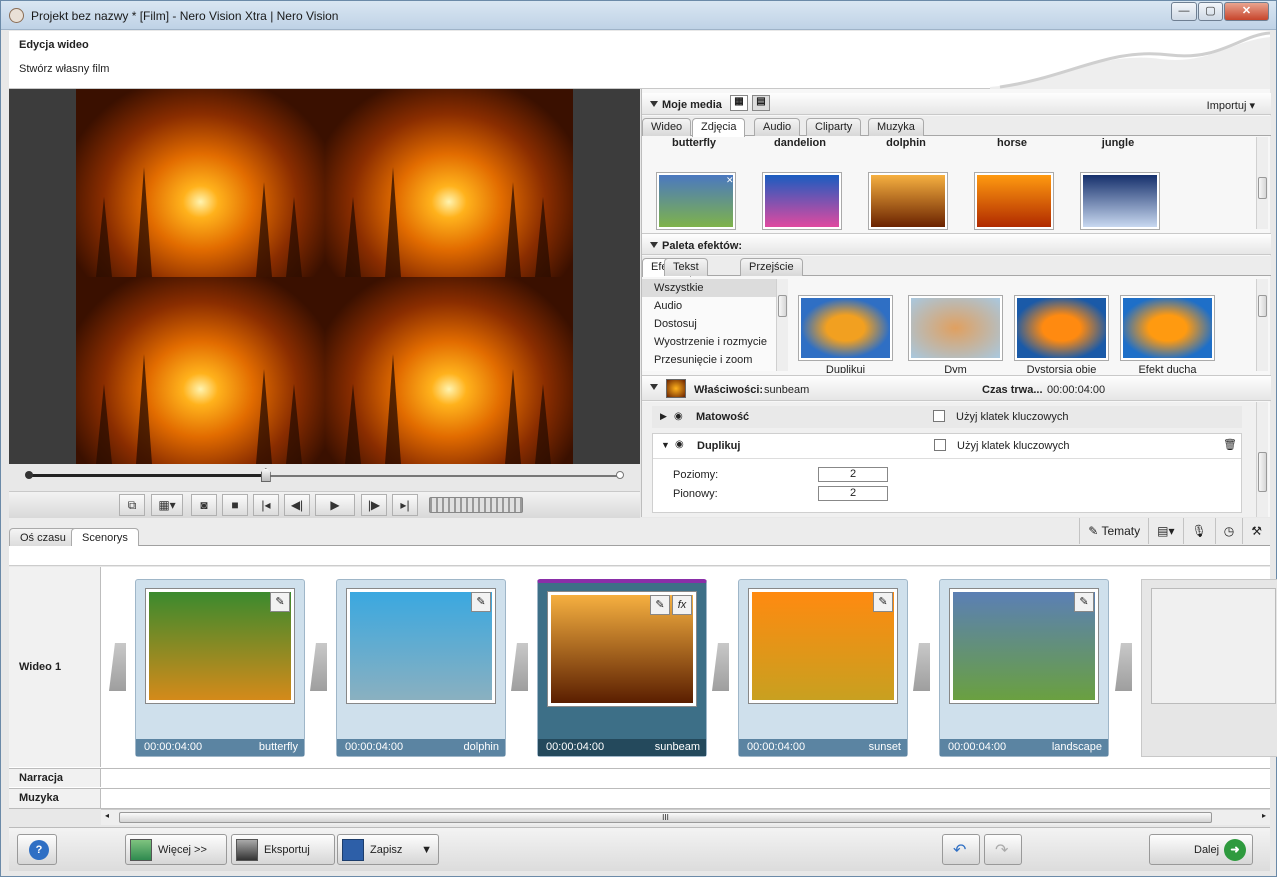  What do you see at coordinates (476, 505) in the screenshot?
I see `jog-shuttle` at bounding box center [476, 505].